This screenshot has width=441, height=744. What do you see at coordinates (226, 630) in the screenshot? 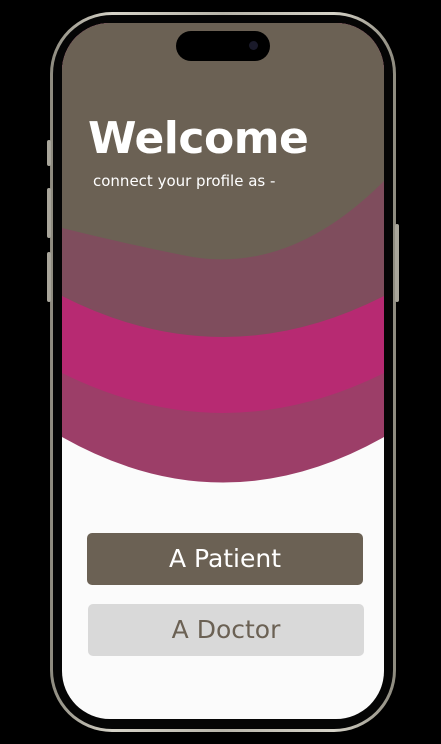
I see `doctor-button: A Doctor` at bounding box center [226, 630].